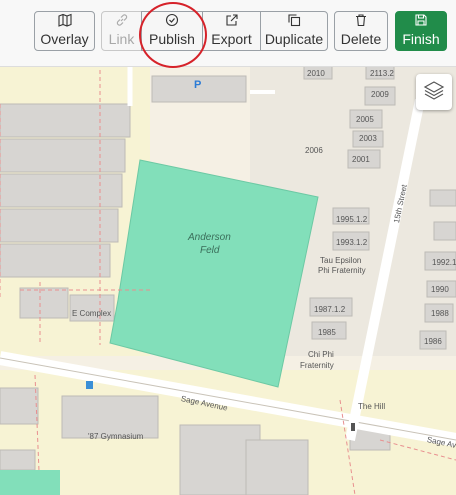 The width and height of the screenshot is (456, 495). Describe the element at coordinates (440, 289) in the screenshot. I see `building-1990: 1990` at that location.